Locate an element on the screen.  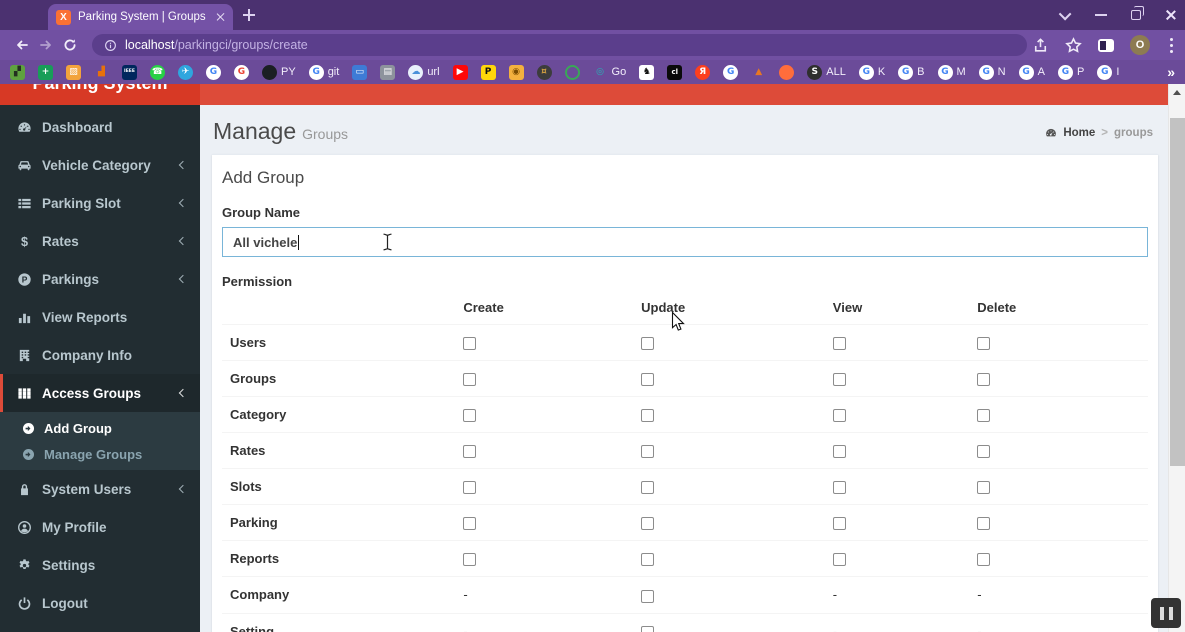
analytics-bookmark: ▟ is located at coordinates (101, 72).